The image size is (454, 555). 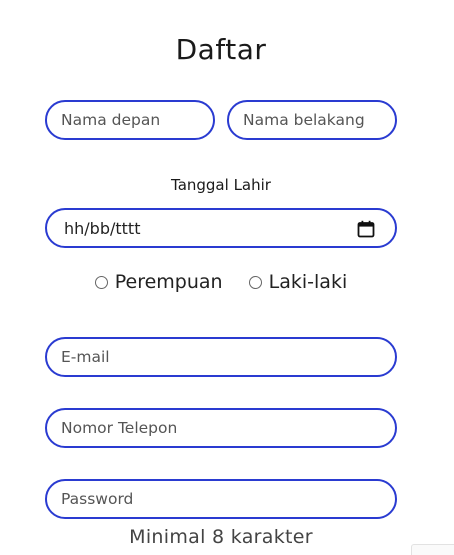 I want to click on dob-label: Tanggal Lahir, so click(x=221, y=185).